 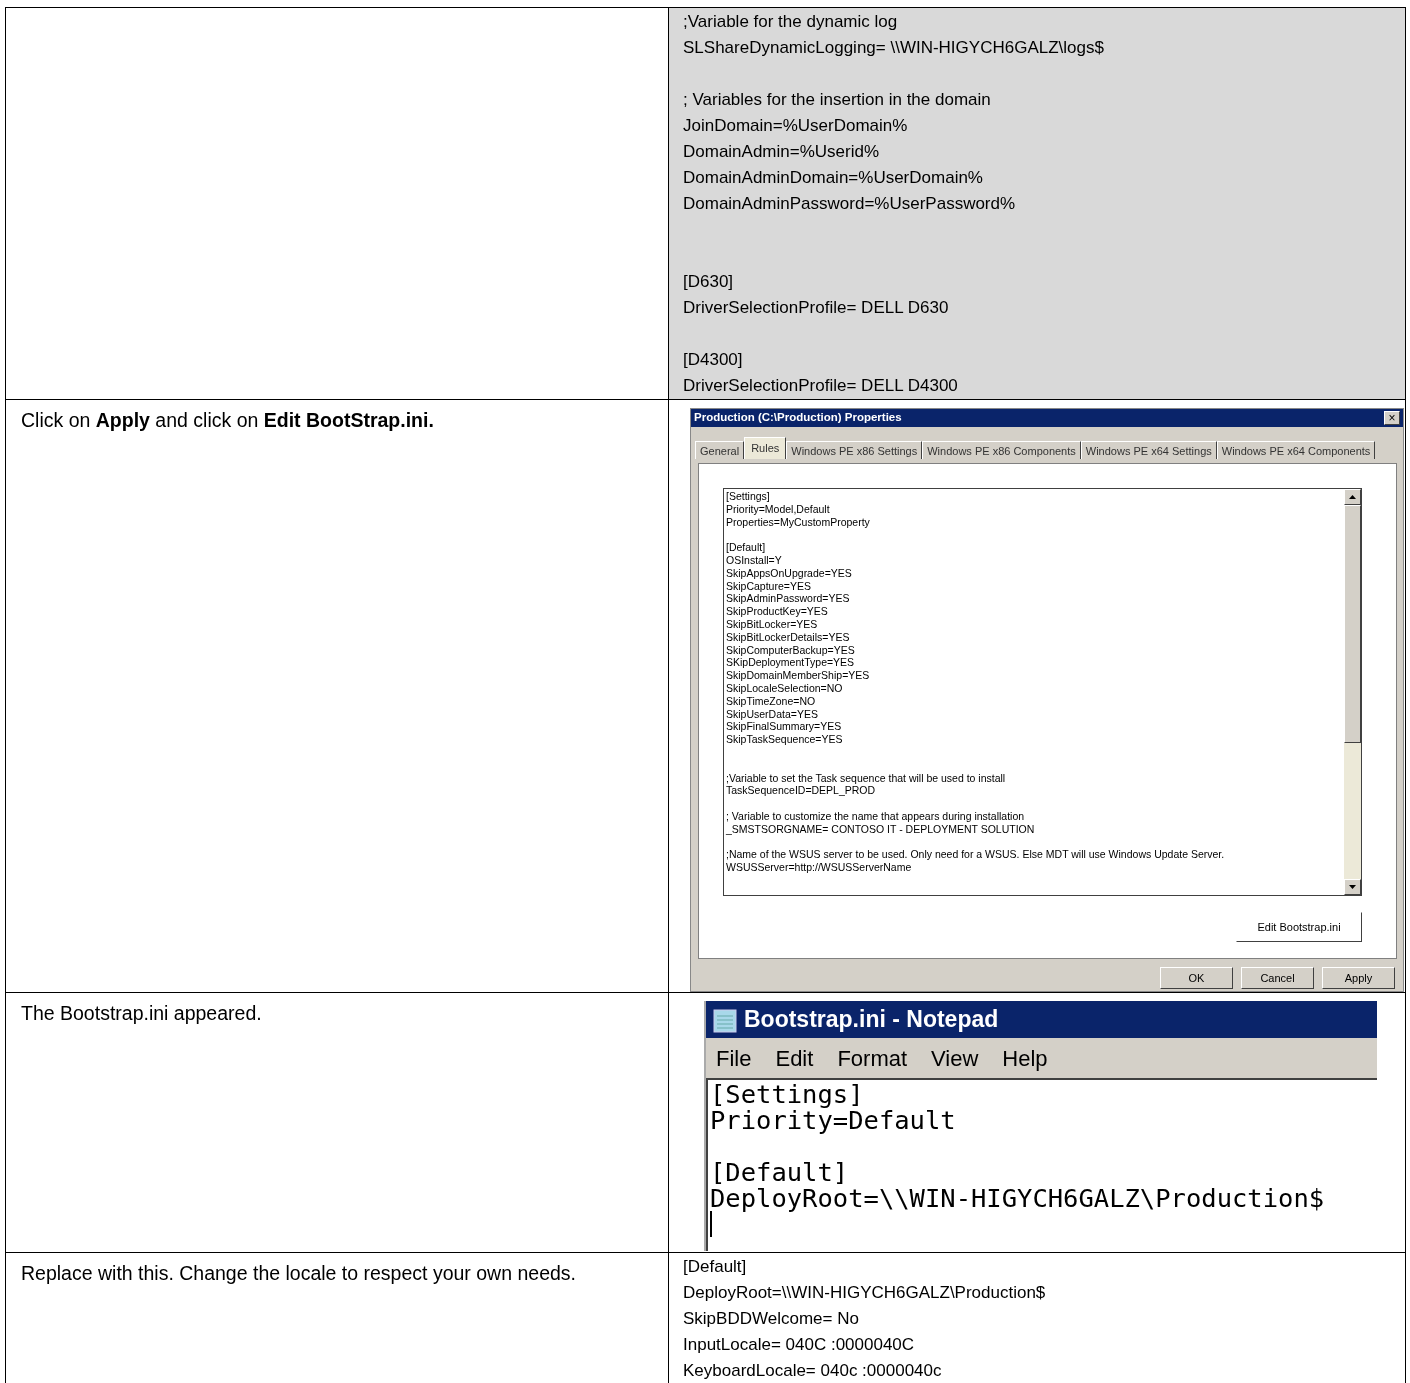 I want to click on code-line: [D4300], so click(x=713, y=360).